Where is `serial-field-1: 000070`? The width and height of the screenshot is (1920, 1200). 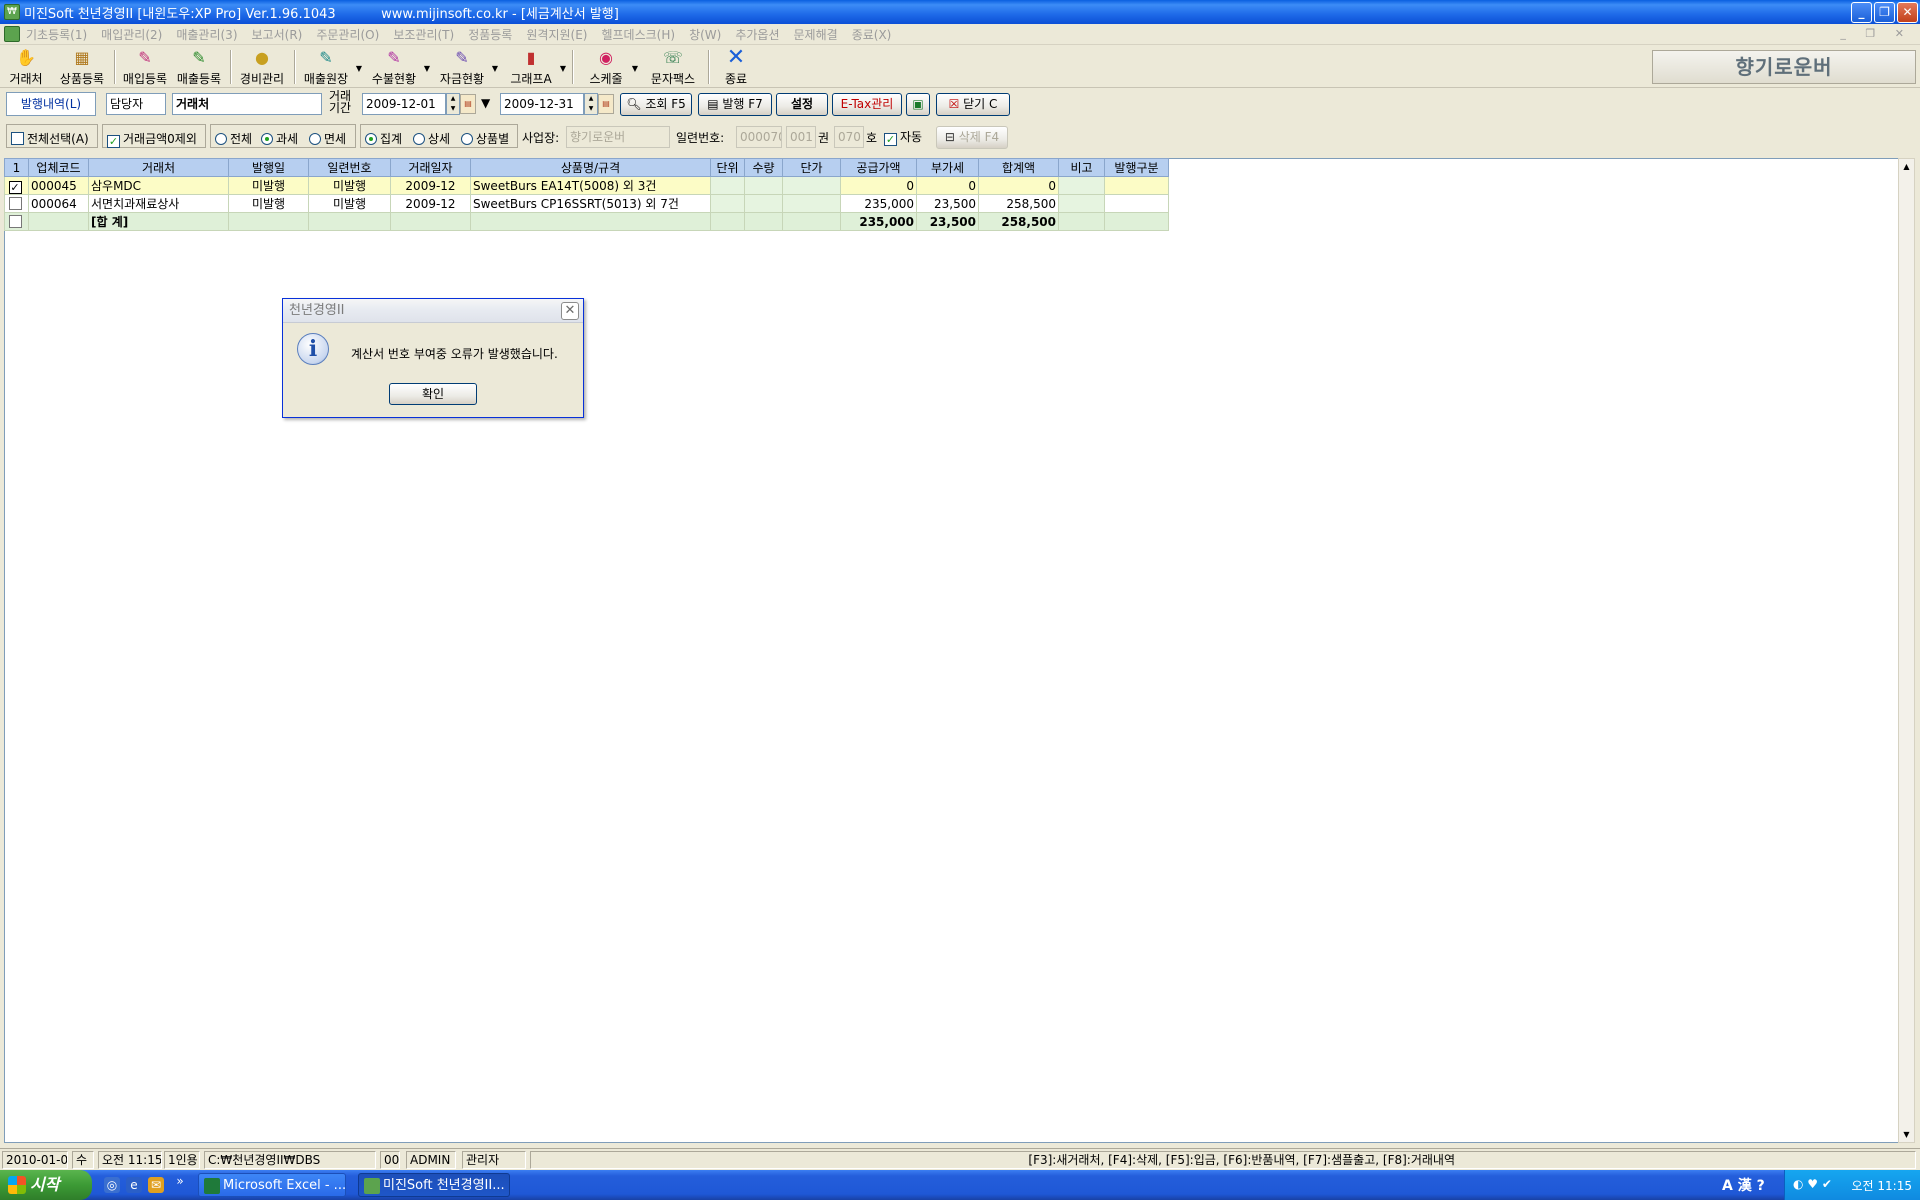
serial-field-1: 000070 is located at coordinates (759, 137).